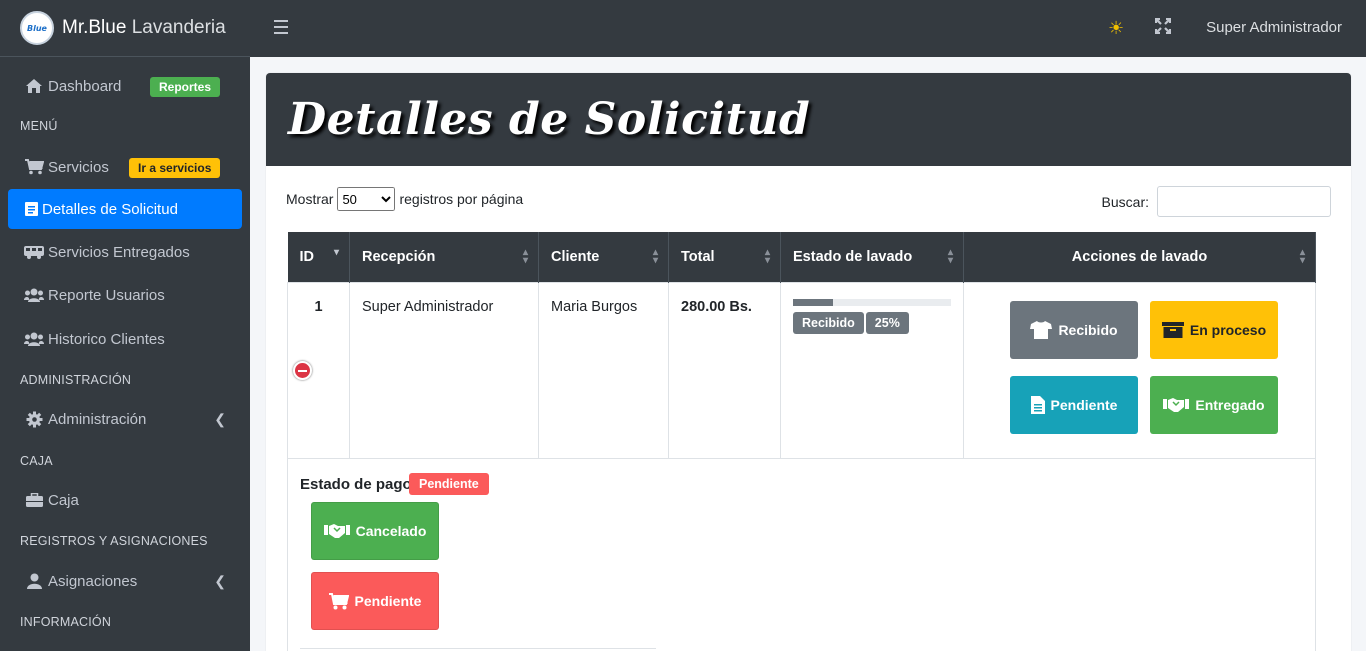  Describe the element at coordinates (34, 581) in the screenshot. I see `user-icon` at that location.